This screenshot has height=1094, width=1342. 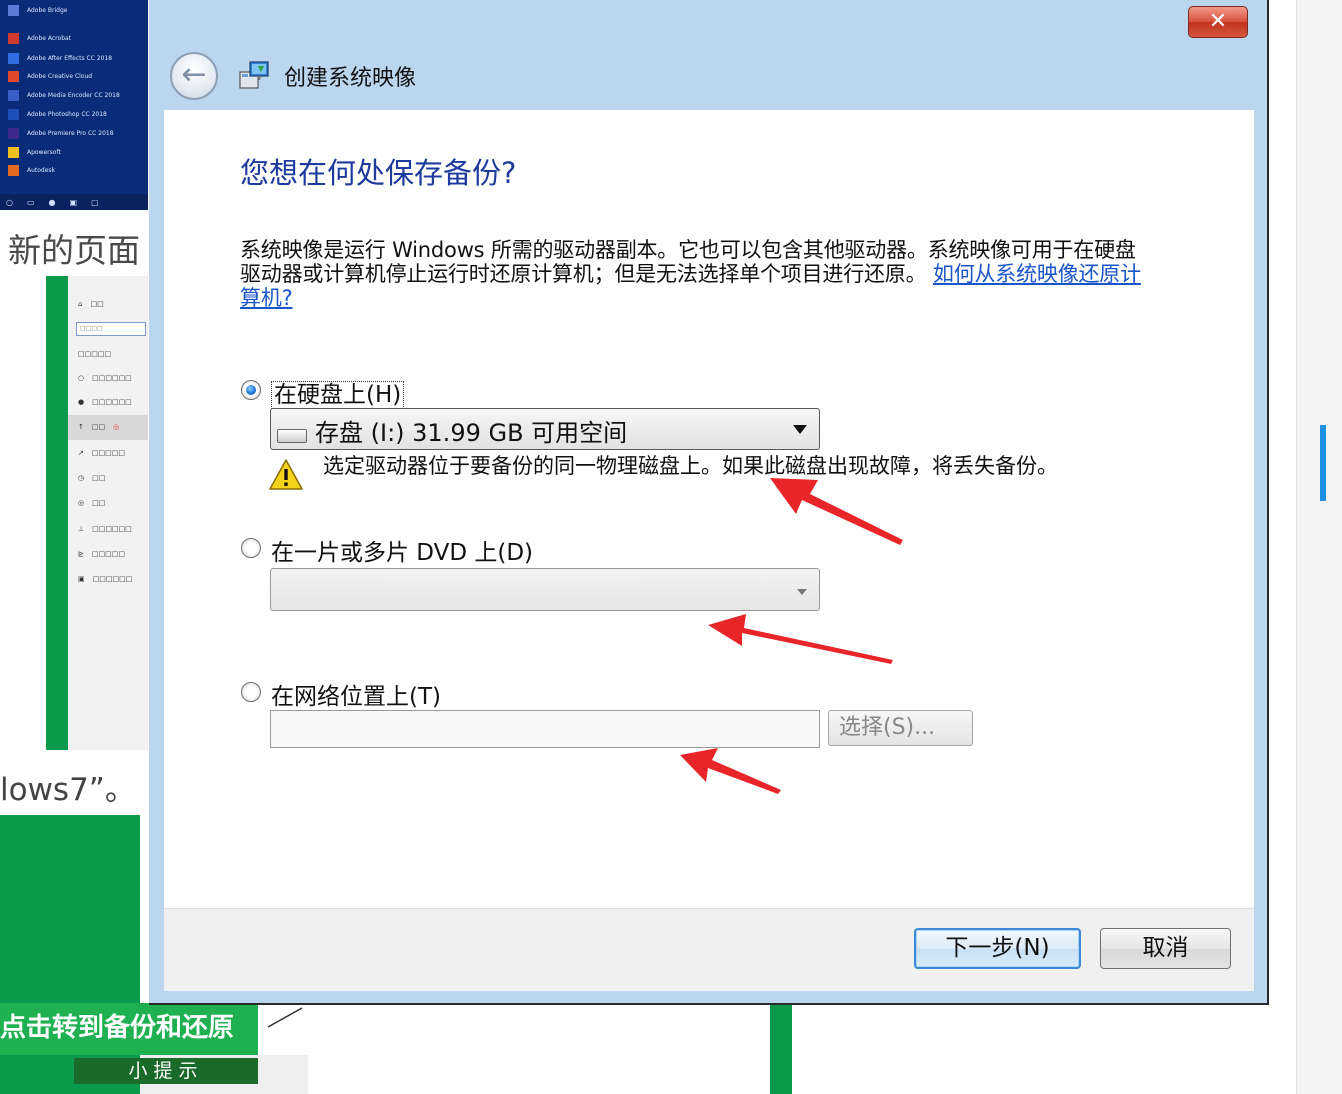 What do you see at coordinates (338, 395) in the screenshot?
I see `option-hard-disk-label: 在硬盘上(H)` at bounding box center [338, 395].